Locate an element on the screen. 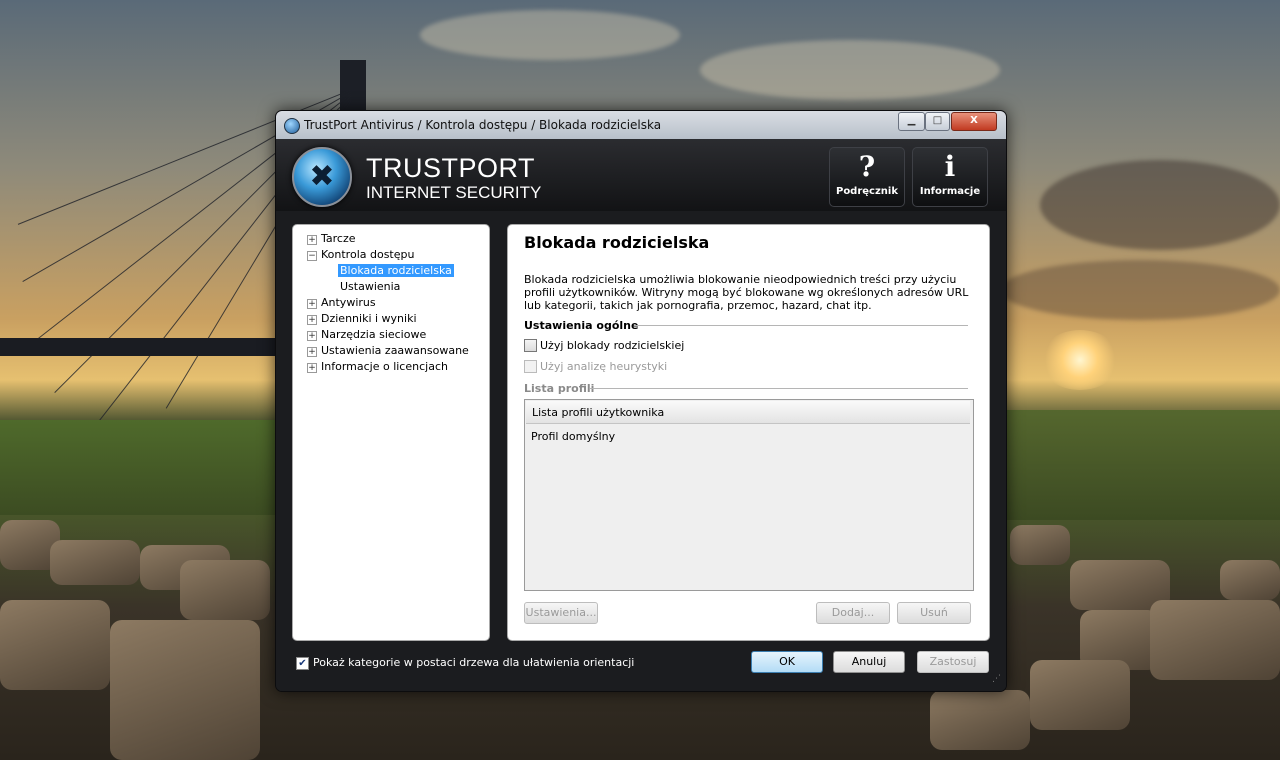  remove-profile-button: Usuń is located at coordinates (934, 613).